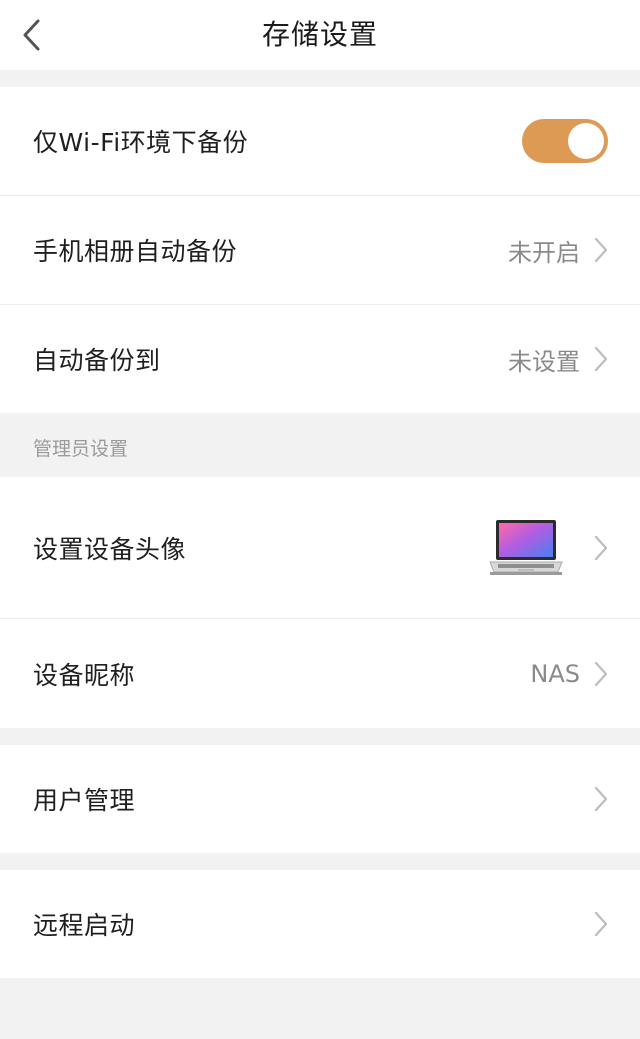 The width and height of the screenshot is (640, 1039). Describe the element at coordinates (97, 360) in the screenshot. I see `backup-destination-label: 自动备份到` at that location.